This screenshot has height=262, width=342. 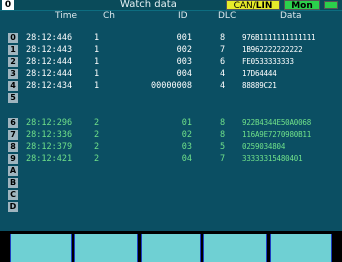 I want to click on cell-id: 001, so click(x=184, y=38).